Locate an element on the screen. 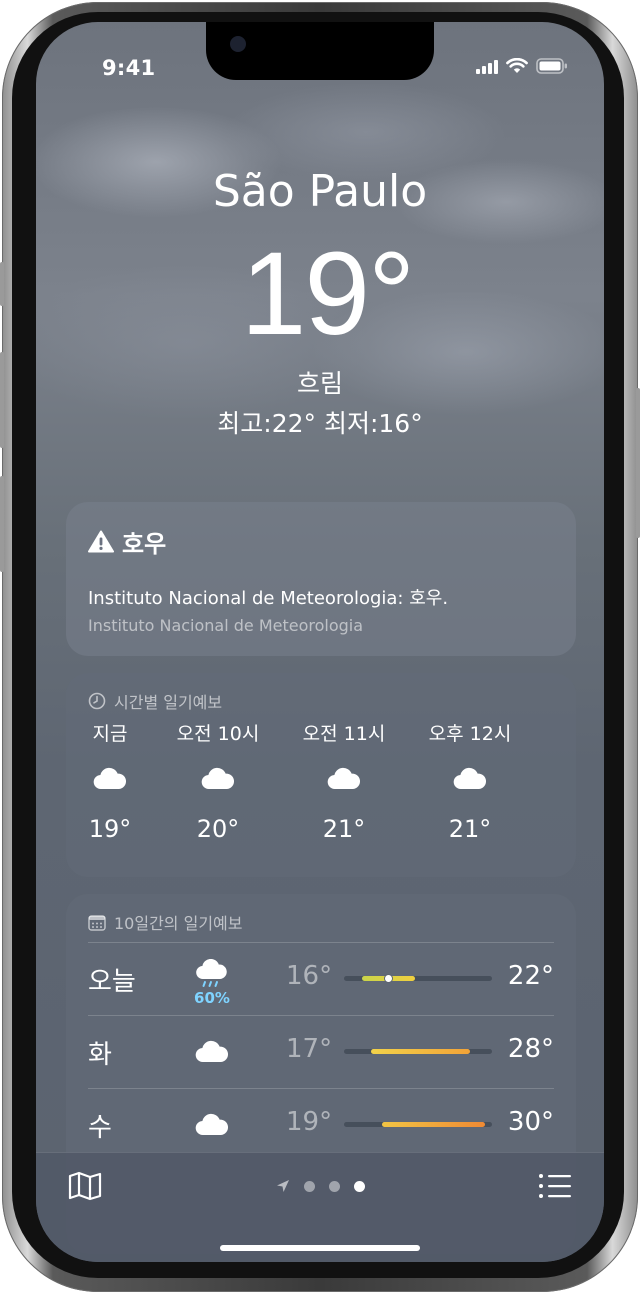  hour-item: 오전 11시 21° is located at coordinates (344, 781).